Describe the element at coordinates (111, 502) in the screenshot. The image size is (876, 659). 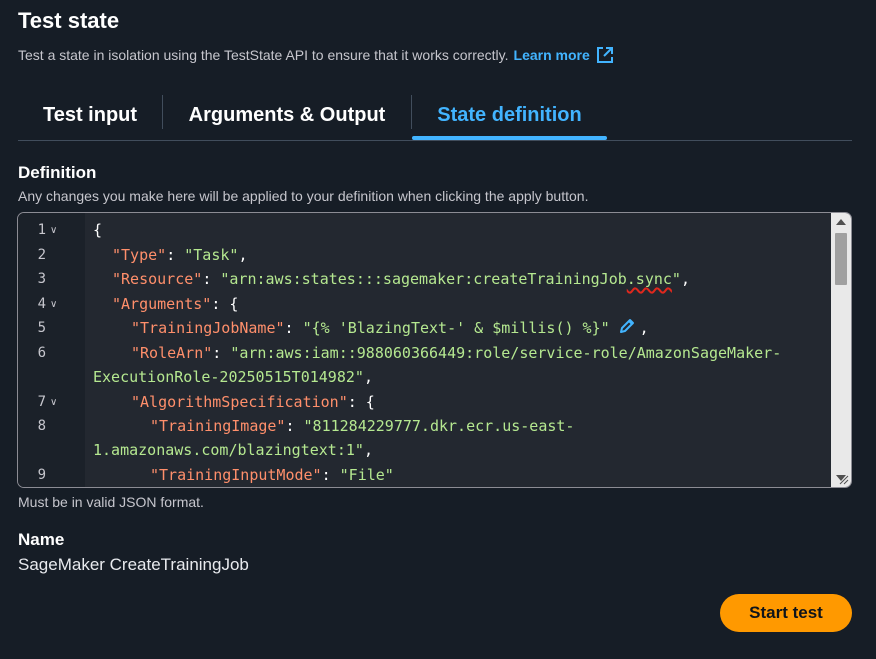
I see `json-format-hint: Must be in valid JSON format.` at that location.